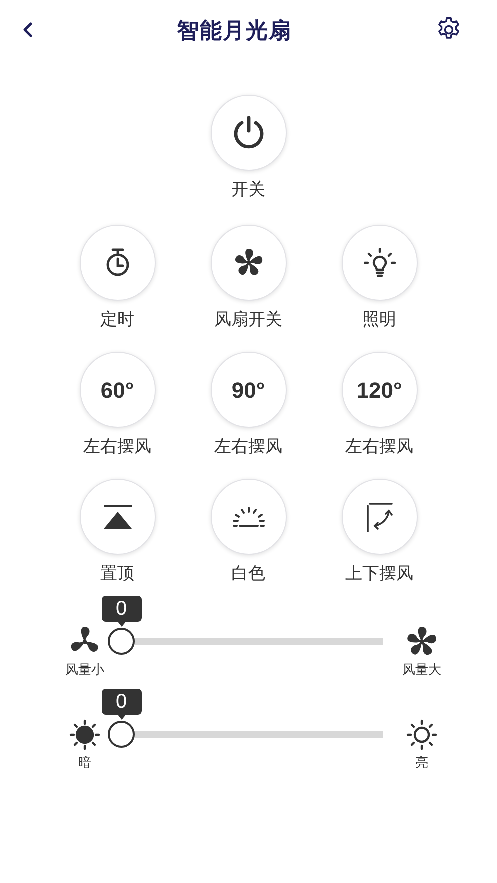  Describe the element at coordinates (380, 263) in the screenshot. I see `light-bulb-icon` at that location.